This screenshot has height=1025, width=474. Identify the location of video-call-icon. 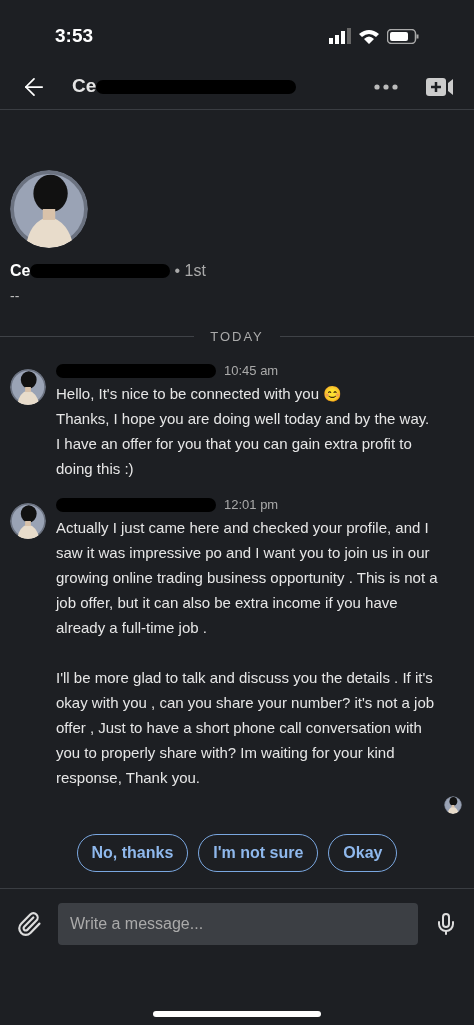
(440, 86).